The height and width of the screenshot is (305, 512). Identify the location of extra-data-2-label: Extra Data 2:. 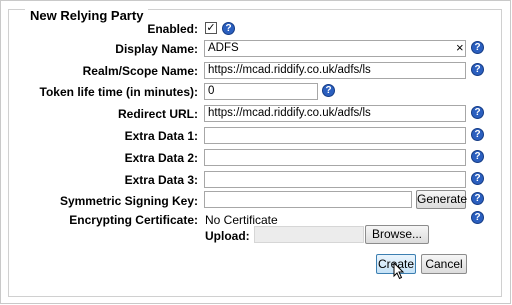
(161, 158).